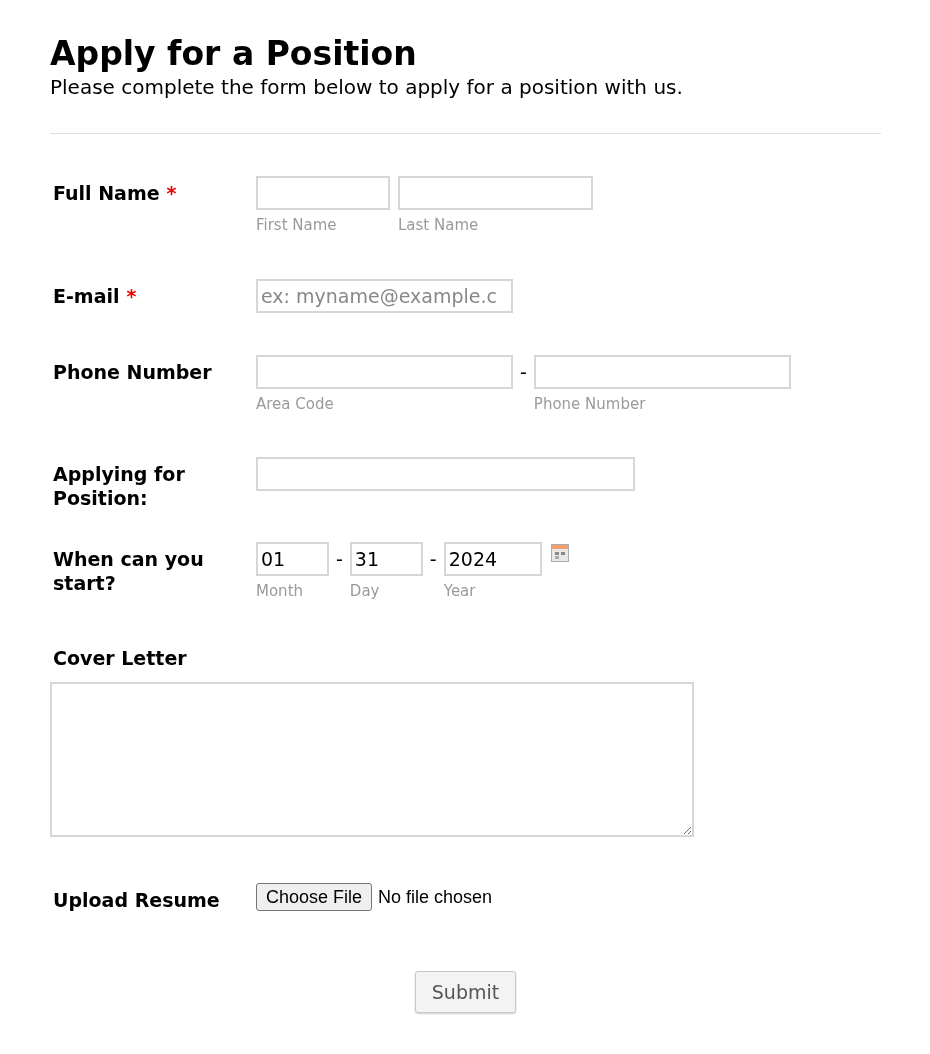 Image resolution: width=930 pixels, height=1054 pixels. I want to click on form-description: Please complete the form below to apply for a position with us., so click(367, 87).